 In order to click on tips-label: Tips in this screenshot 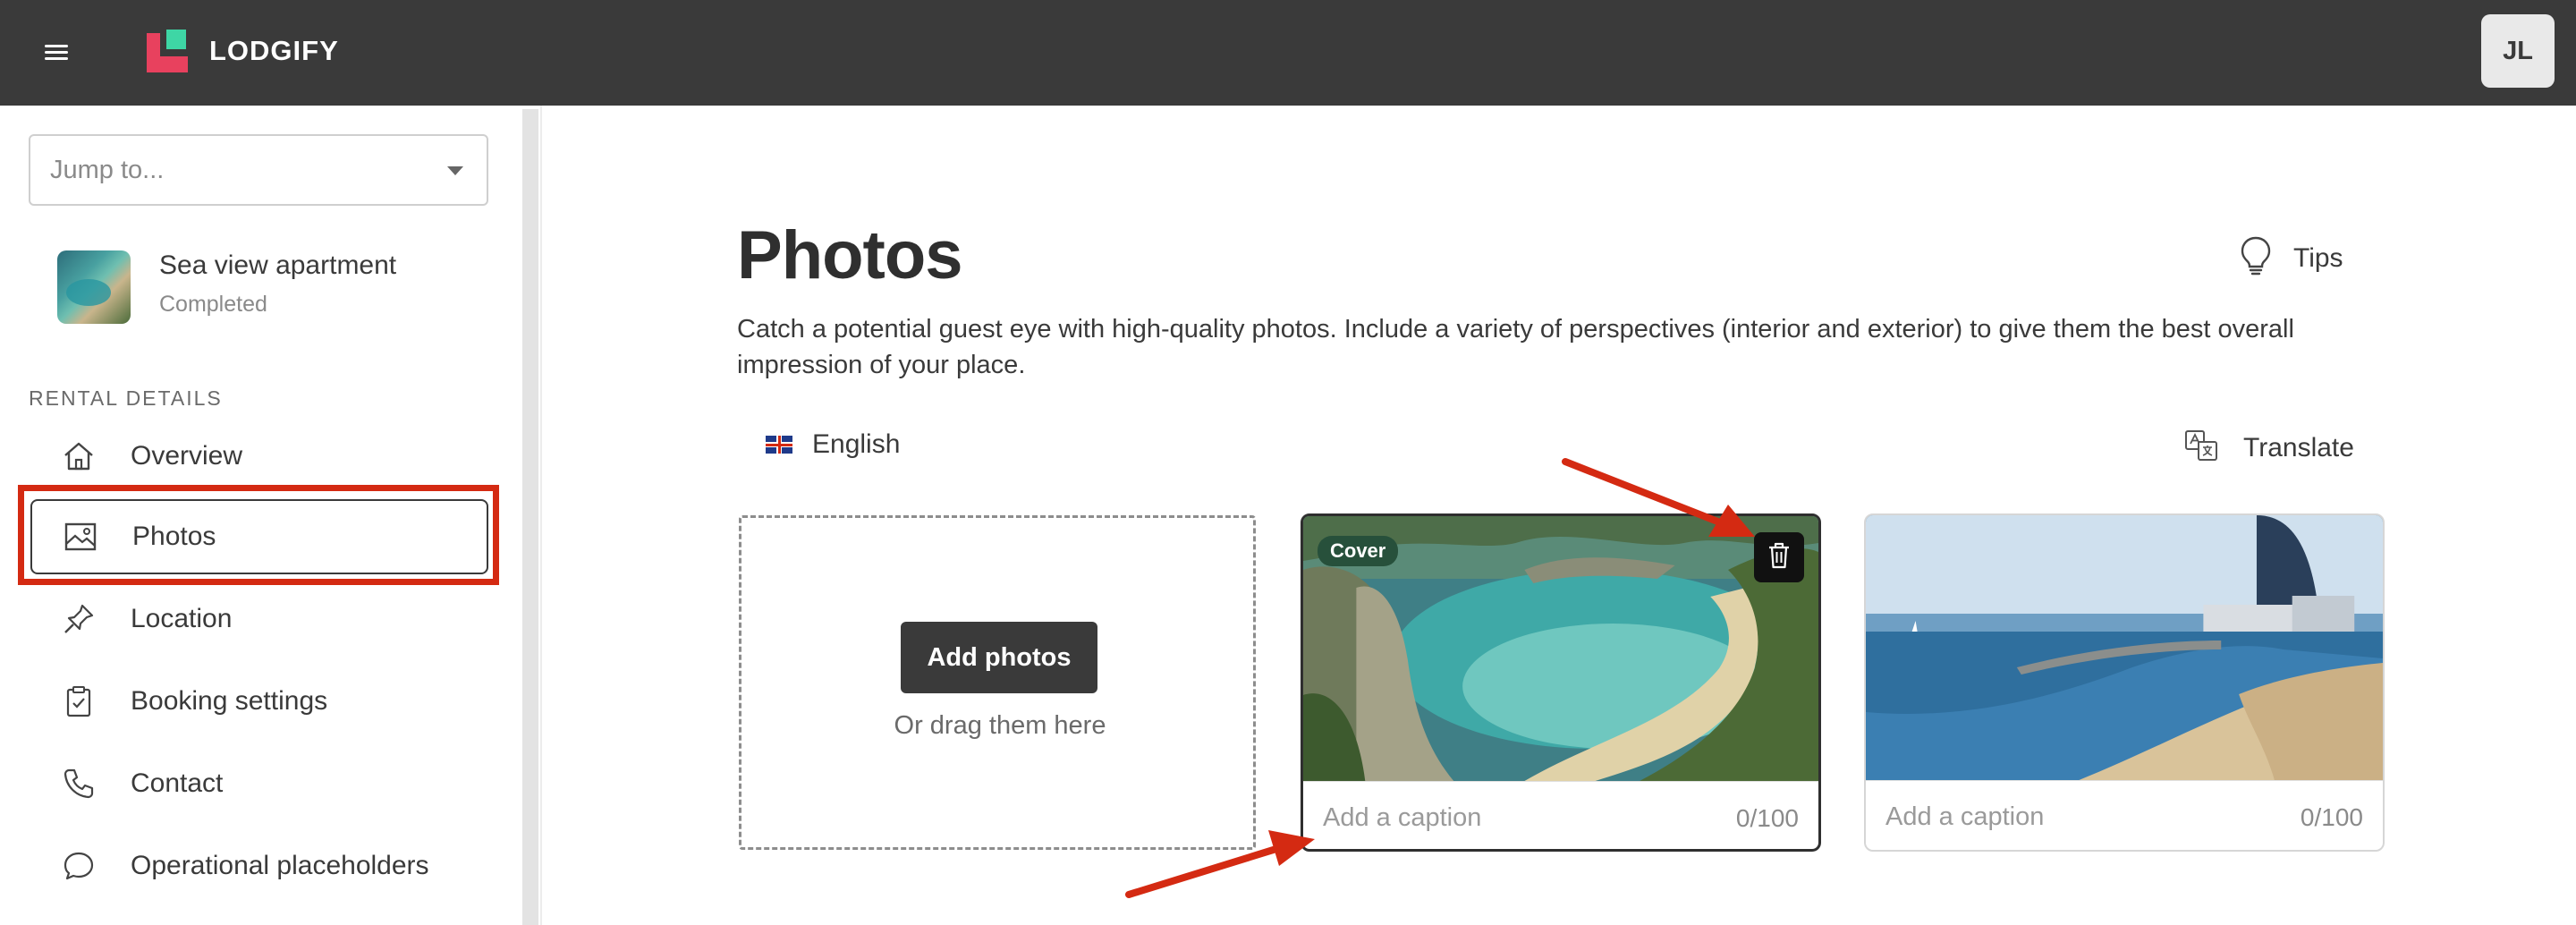, I will do `click(2318, 257)`.